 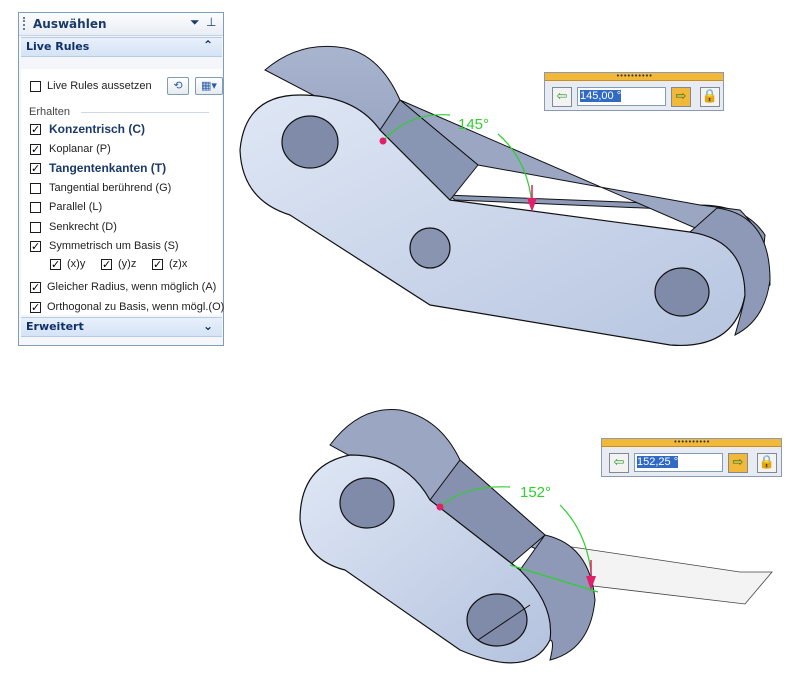 I want to click on dialog-grip-bar: ••••••••••, so click(x=634, y=77).